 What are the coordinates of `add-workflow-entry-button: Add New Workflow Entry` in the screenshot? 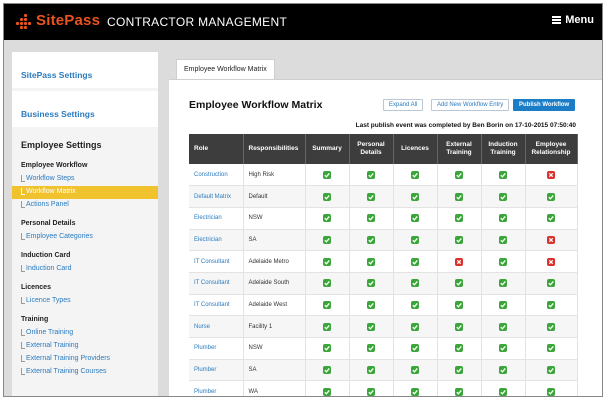 It's located at (470, 105).